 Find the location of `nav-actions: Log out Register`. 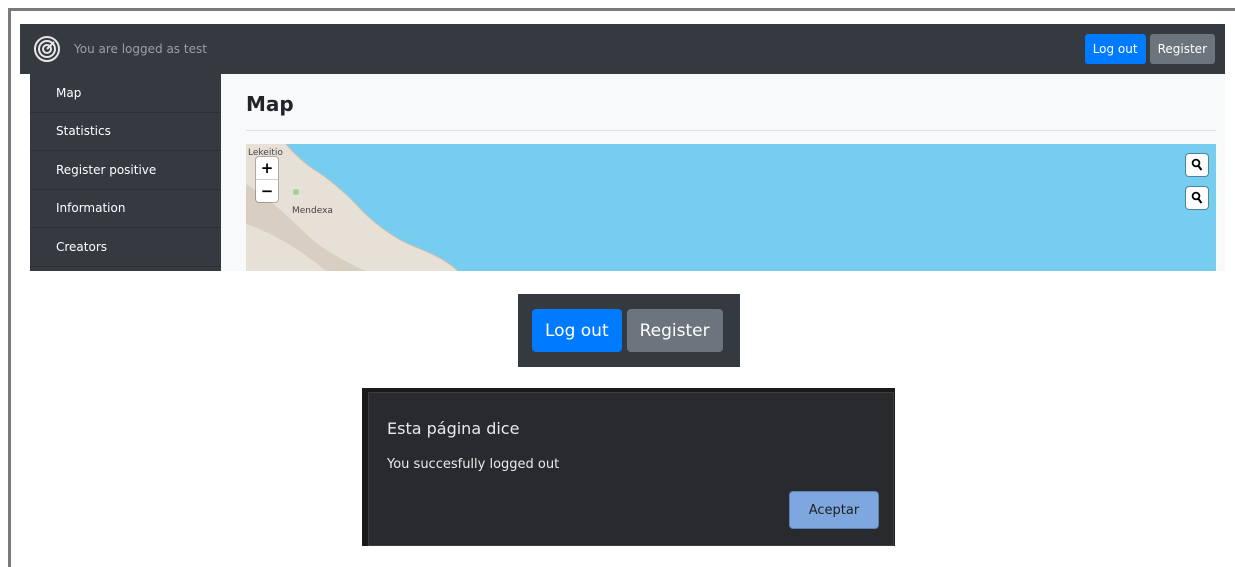

nav-actions: Log out Register is located at coordinates (1149, 49).